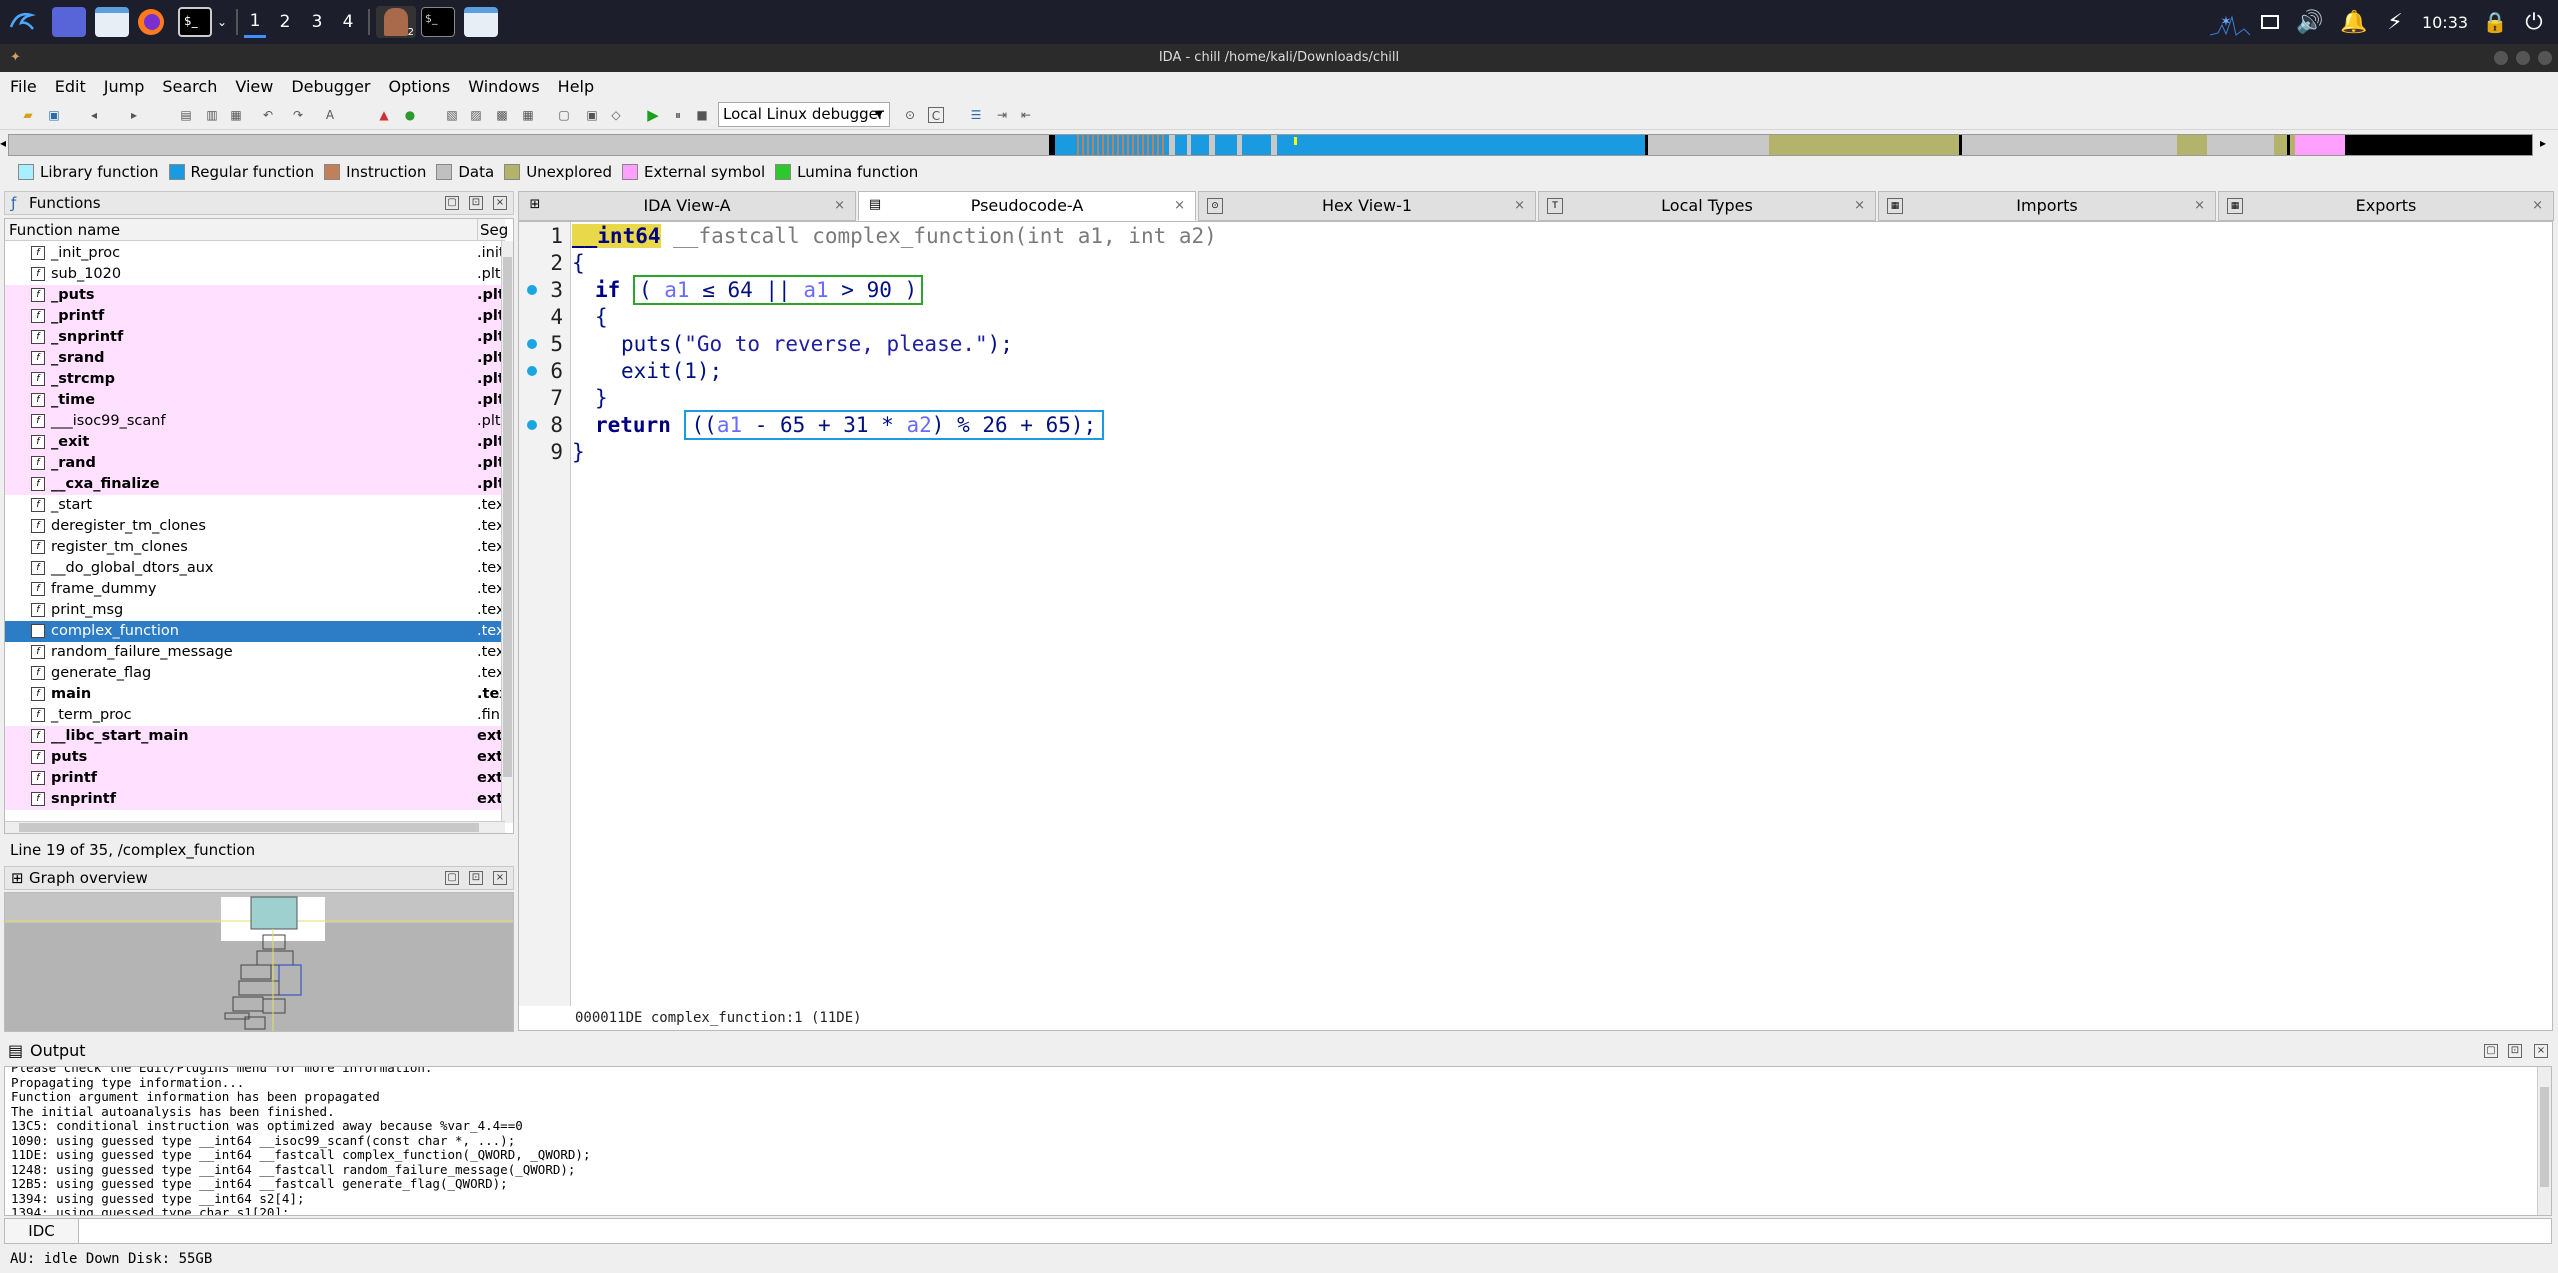 The height and width of the screenshot is (1273, 2558). What do you see at coordinates (578, 263) in the screenshot?
I see `code-line-2: {` at bounding box center [578, 263].